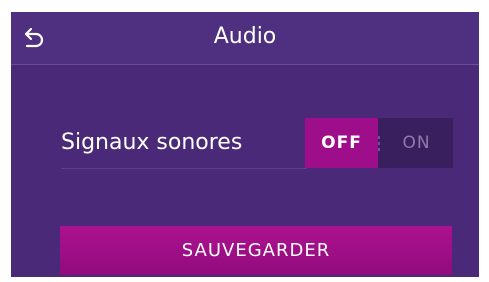  I want to click on toggle-on-option: ON, so click(416, 143).